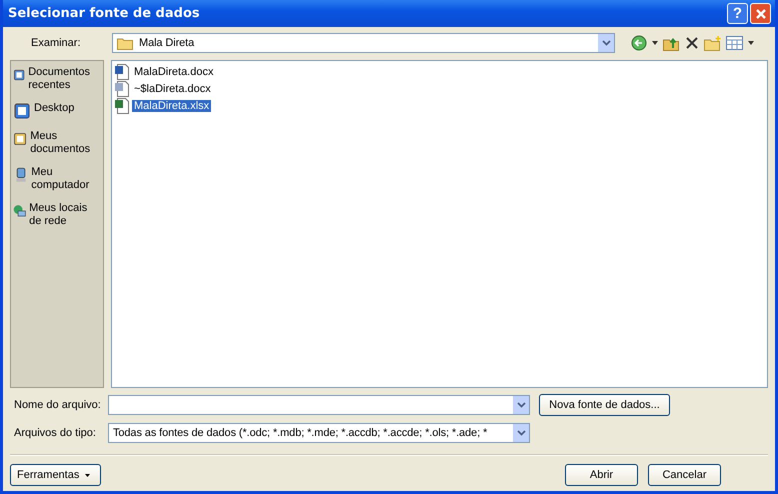 The width and height of the screenshot is (778, 494). Describe the element at coordinates (439, 105) in the screenshot. I see `file-item: MalaDireta.xlsx` at that location.